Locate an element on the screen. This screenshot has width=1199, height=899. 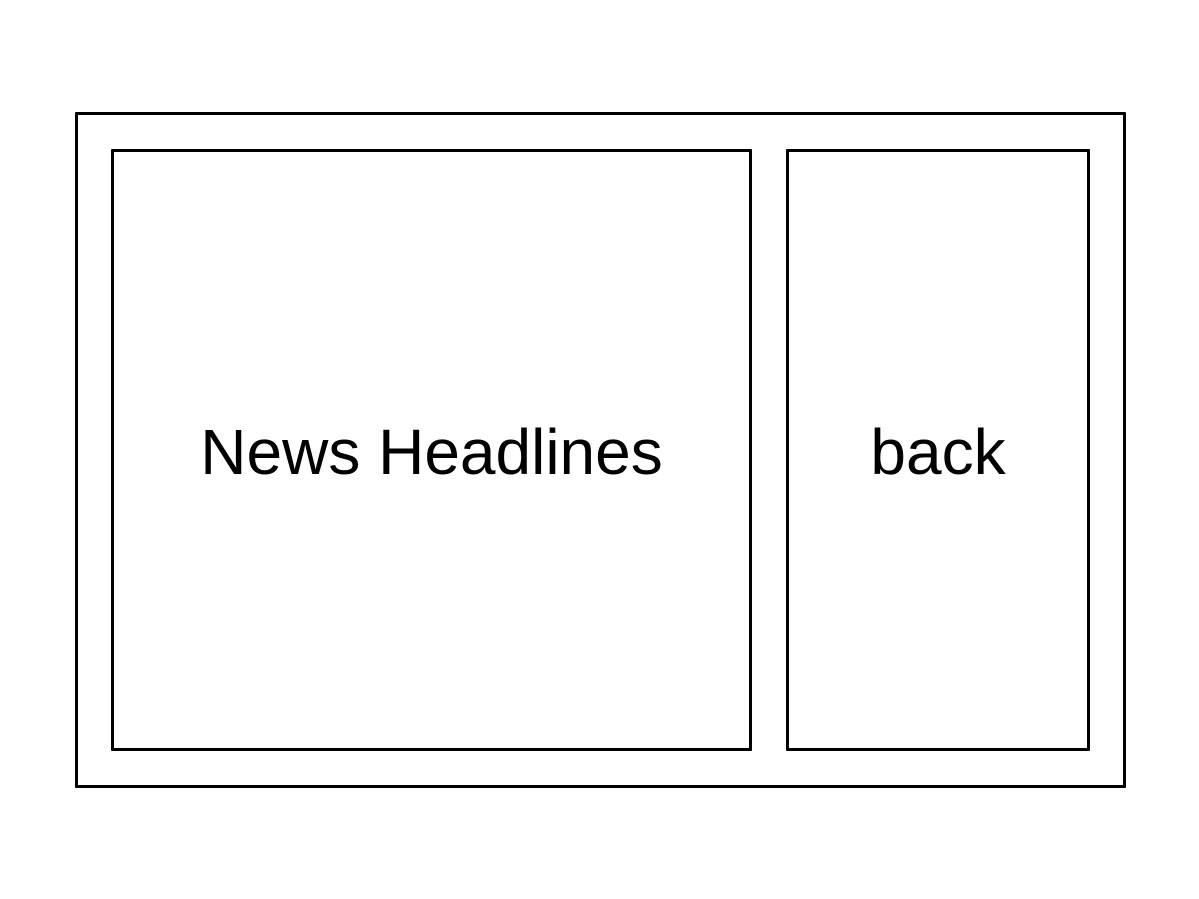
back-label: back is located at coordinates (938, 452).